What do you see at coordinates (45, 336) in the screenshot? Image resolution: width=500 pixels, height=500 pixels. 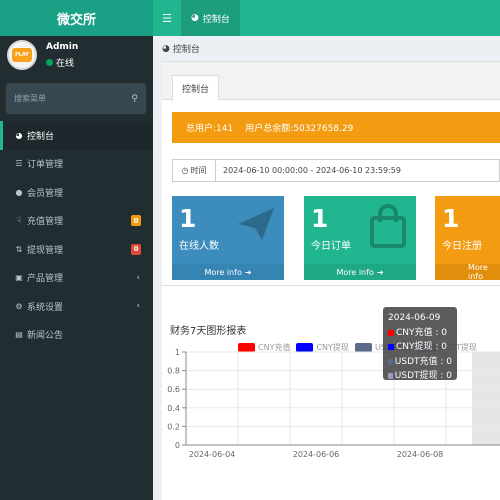 I see `sidebar-item-label: 新闻公告` at bounding box center [45, 336].